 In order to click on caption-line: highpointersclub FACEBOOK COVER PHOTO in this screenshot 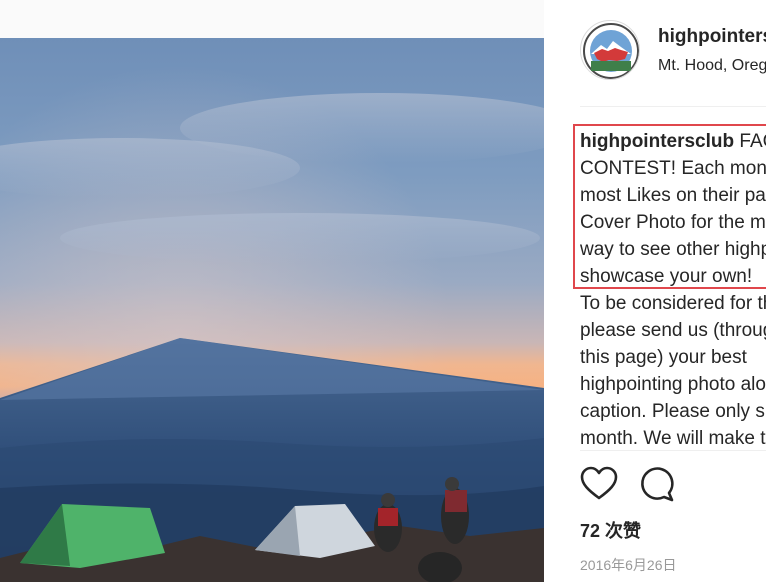, I will do `click(673, 141)`.